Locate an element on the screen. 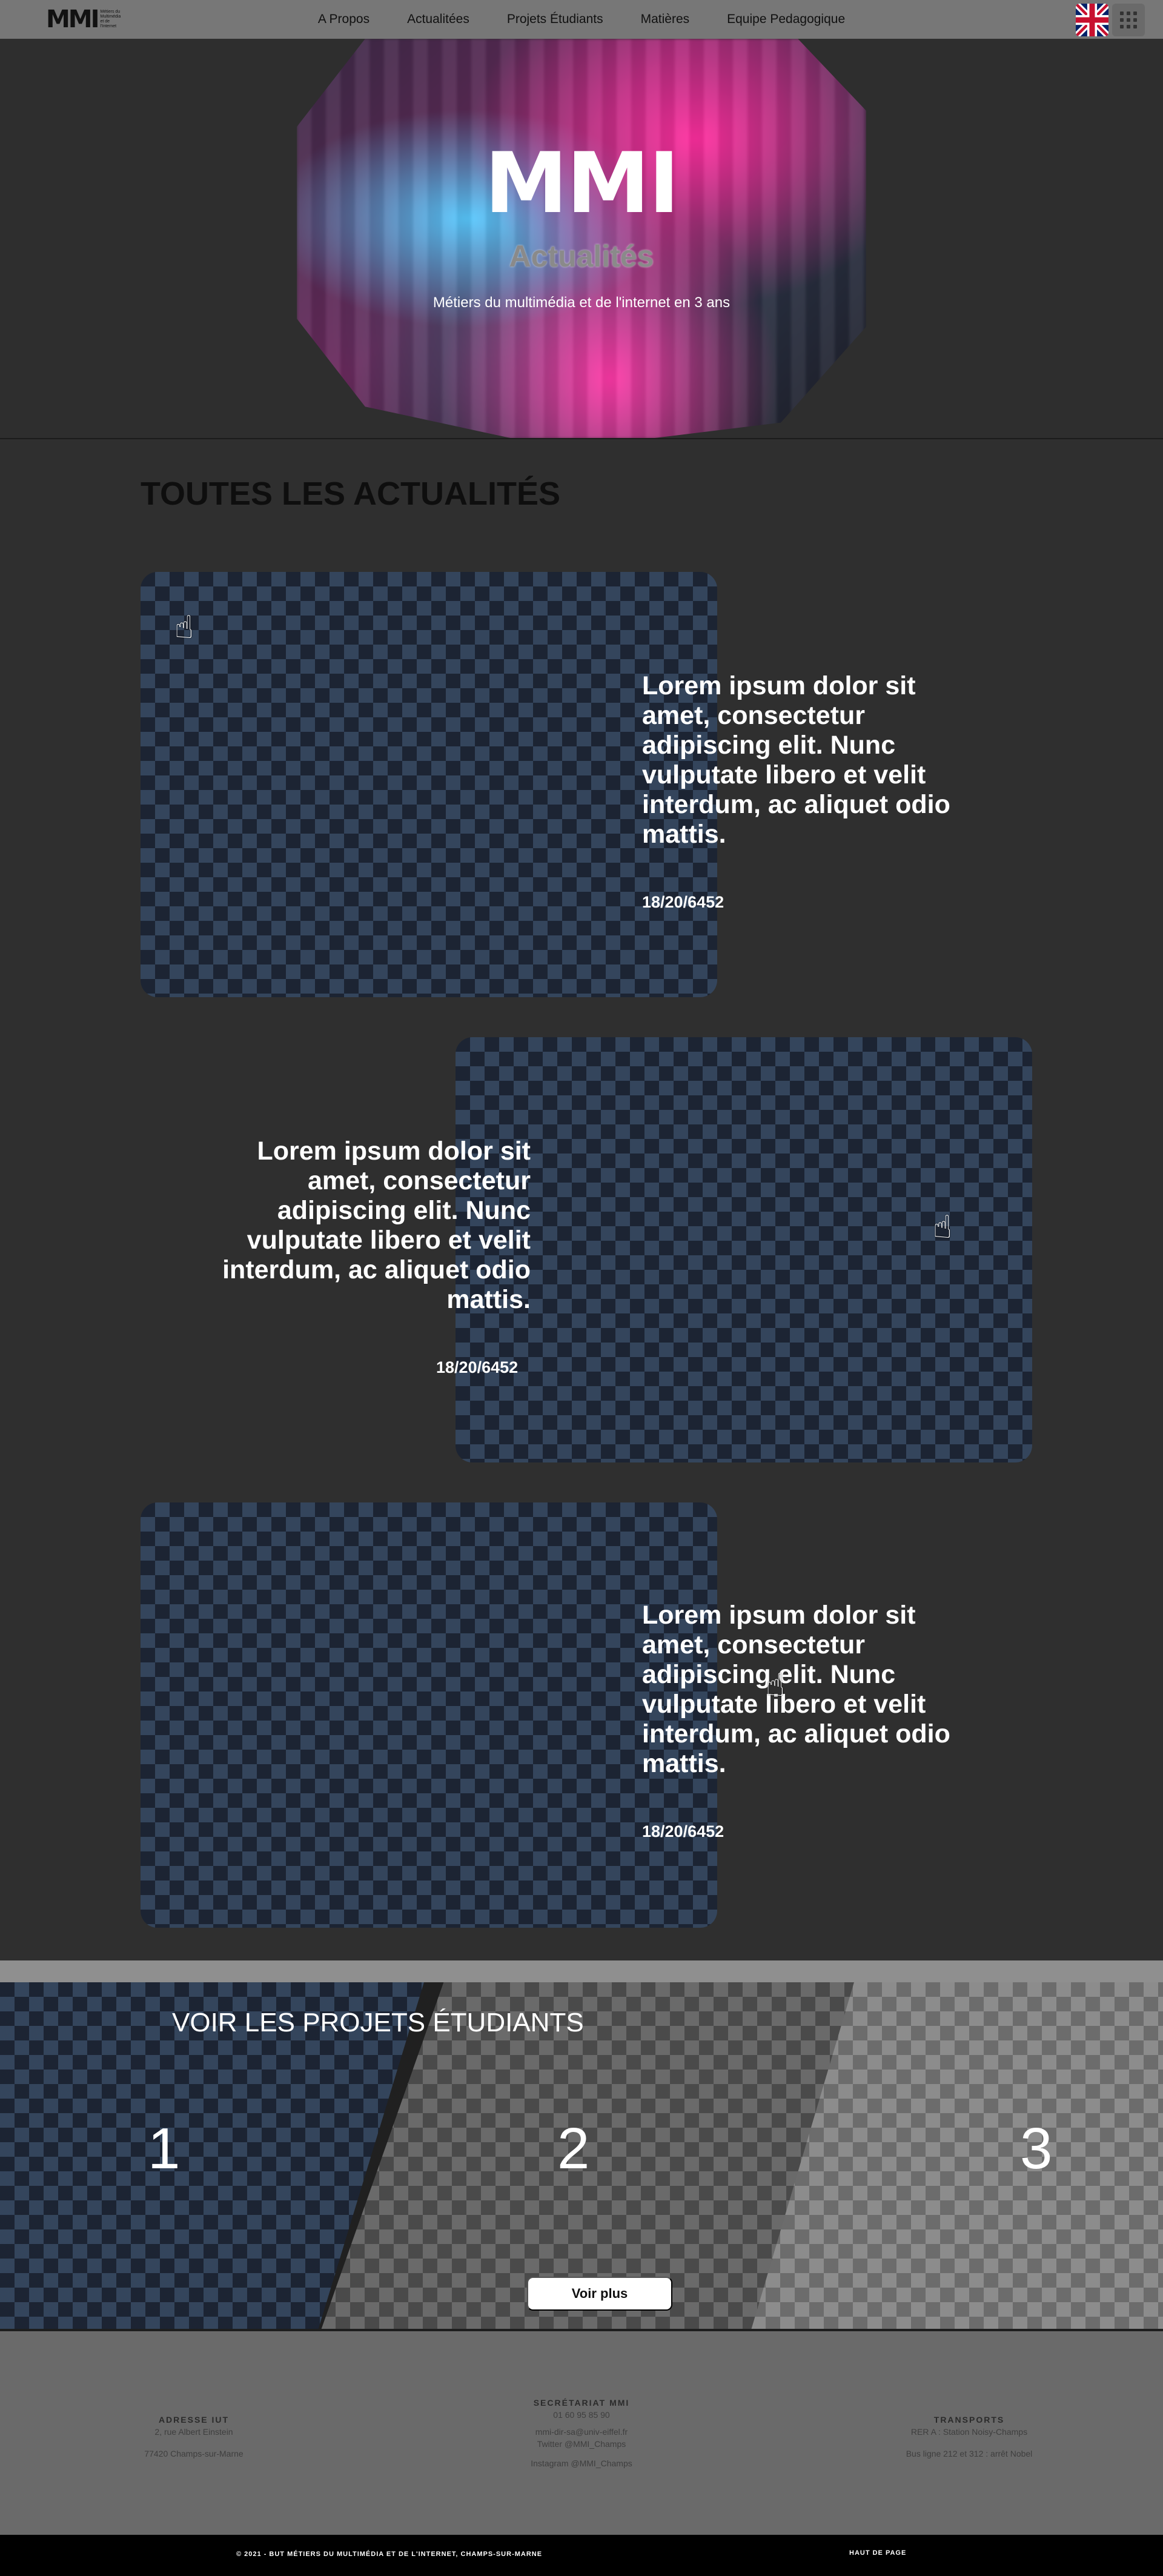 This screenshot has height=2576, width=1163. nav-link-a-propos: A Propos is located at coordinates (343, 19).